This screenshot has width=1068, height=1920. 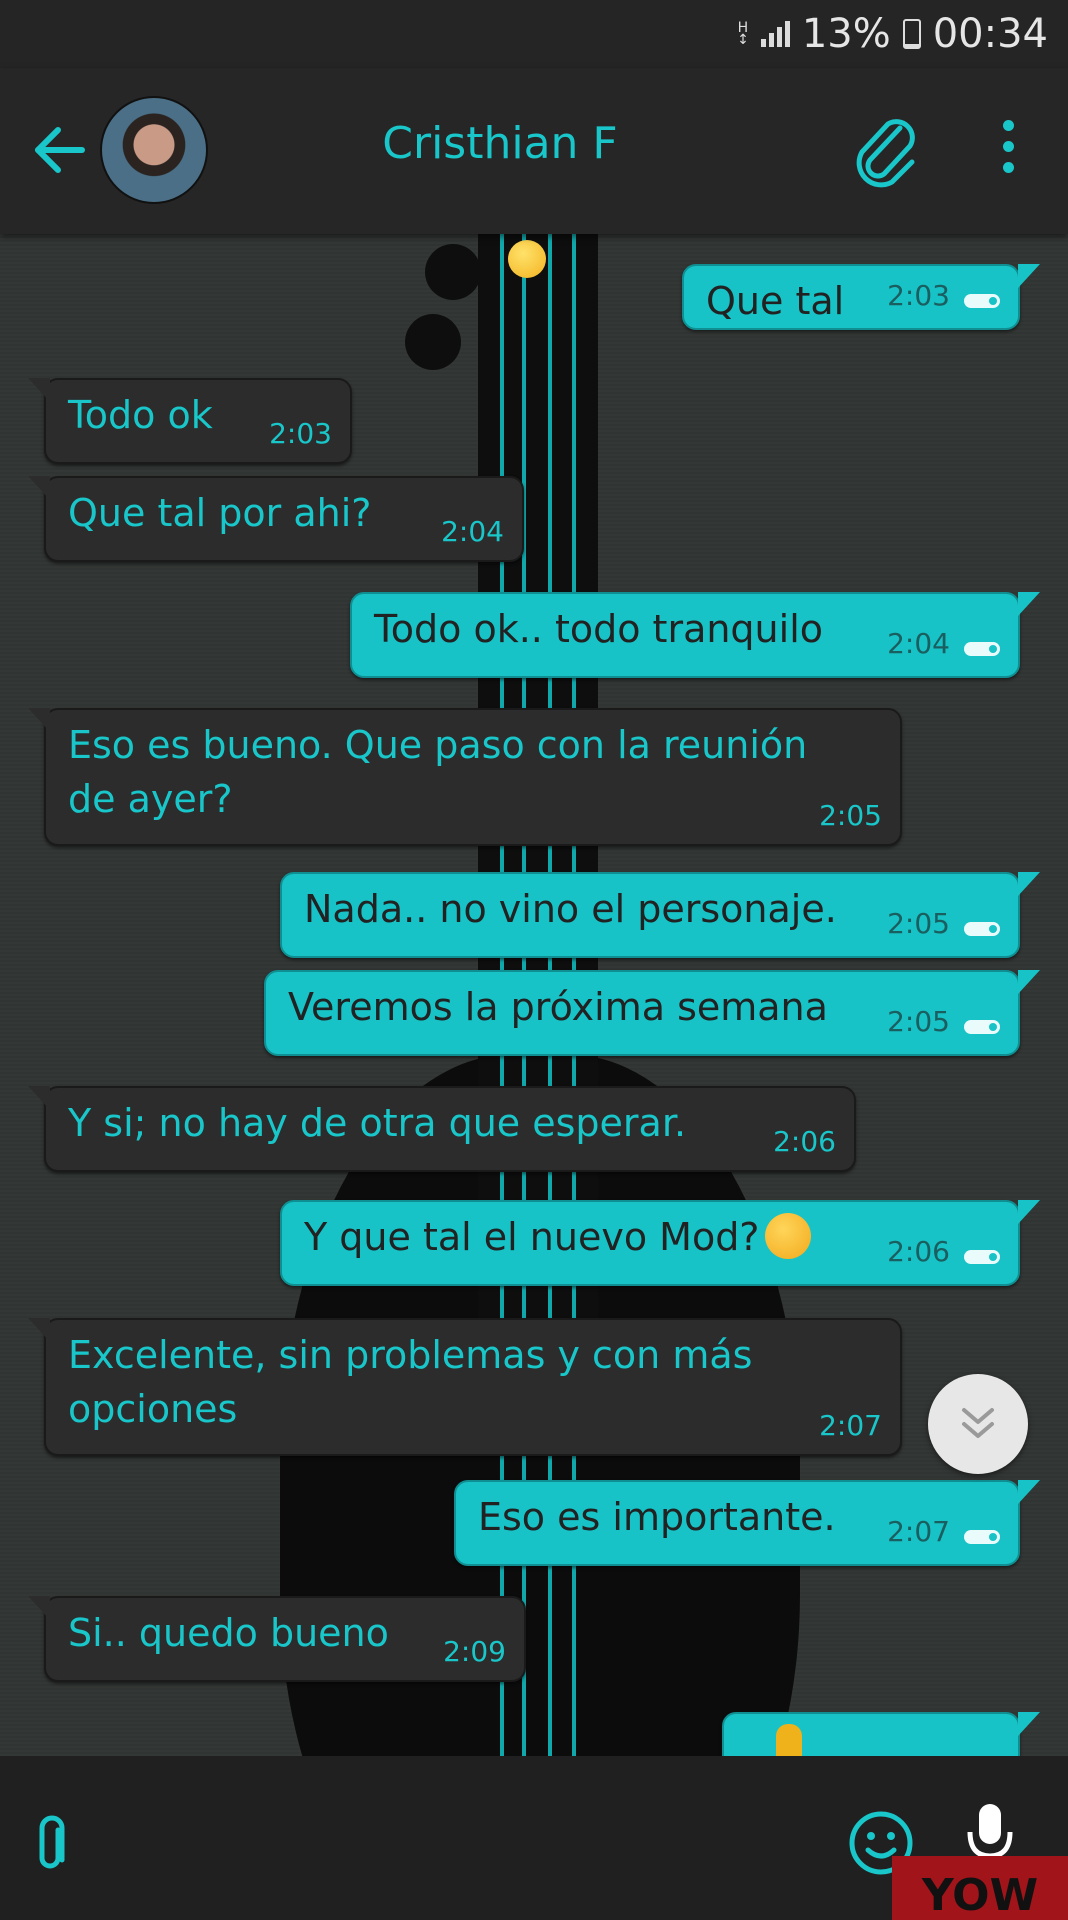 I want to click on message-outgoing-partial, so click(x=881, y=1734).